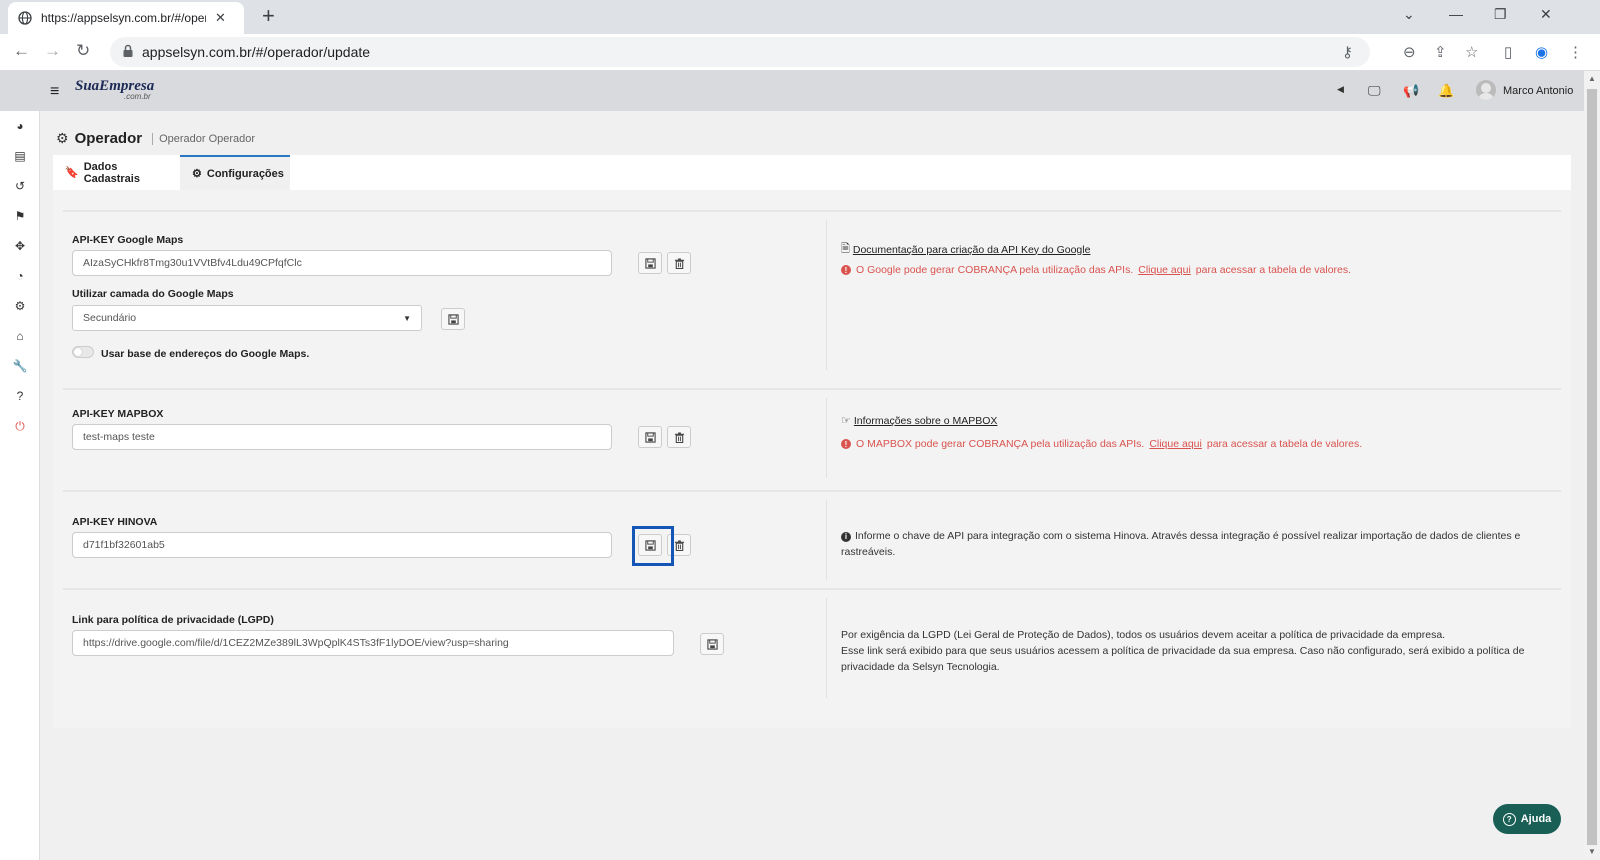 This screenshot has width=1600, height=860. What do you see at coordinates (826, 540) in the screenshot?
I see `column-separator` at bounding box center [826, 540].